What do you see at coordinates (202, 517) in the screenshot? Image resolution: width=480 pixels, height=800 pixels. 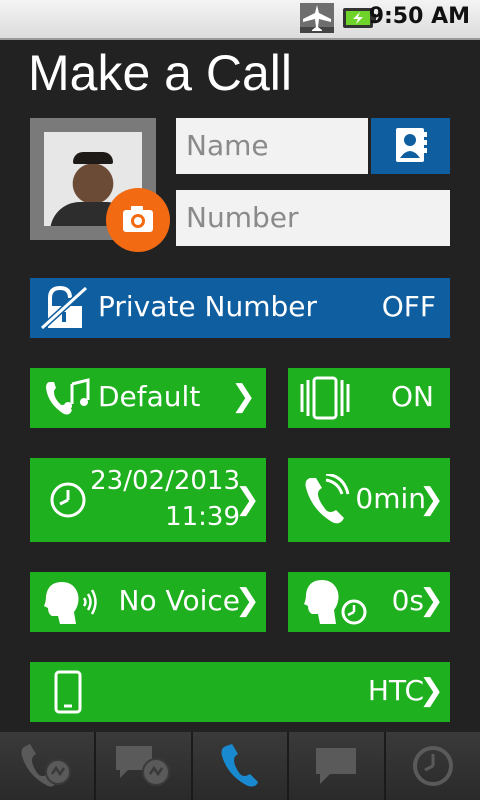 I see `schedule-time: 11:39` at bounding box center [202, 517].